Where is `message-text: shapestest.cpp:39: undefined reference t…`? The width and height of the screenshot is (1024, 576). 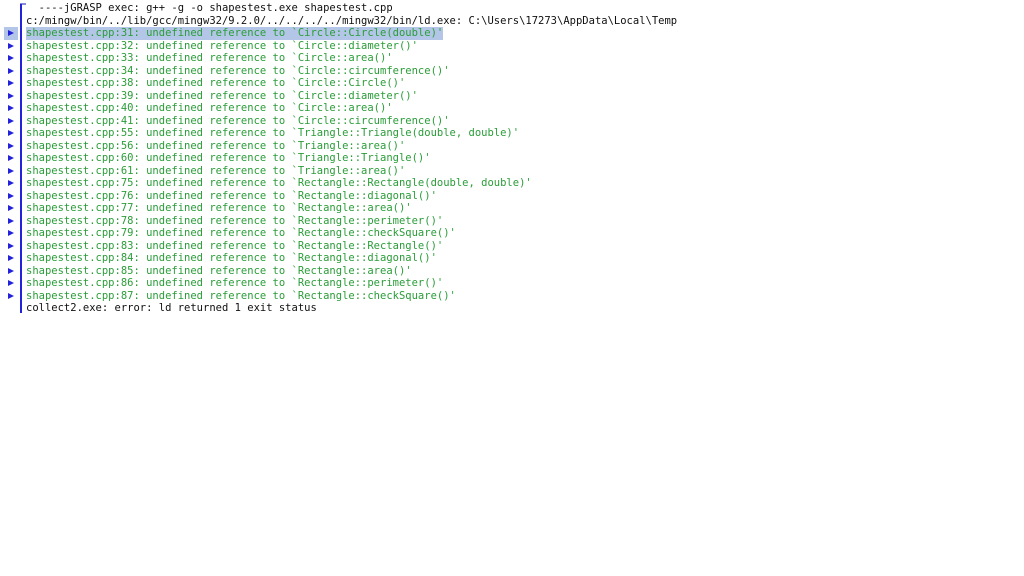 message-text: shapestest.cpp:39: undefined reference t… is located at coordinates (222, 95).